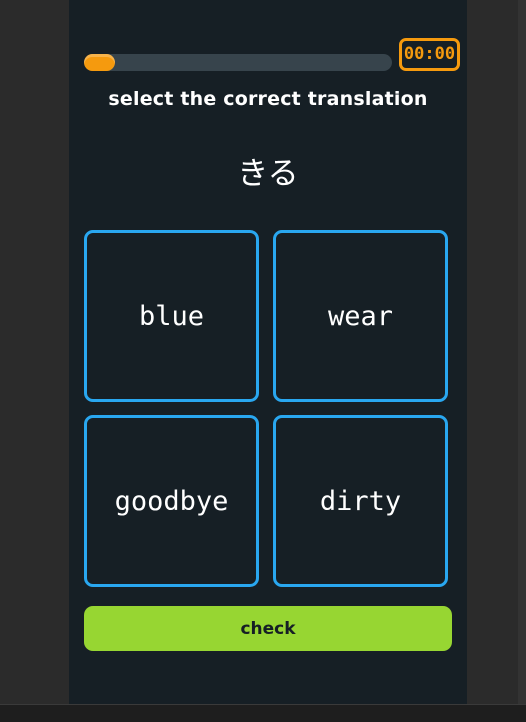 This screenshot has height=722, width=526. What do you see at coordinates (99, 62) in the screenshot?
I see `progress-bar-fill` at bounding box center [99, 62].